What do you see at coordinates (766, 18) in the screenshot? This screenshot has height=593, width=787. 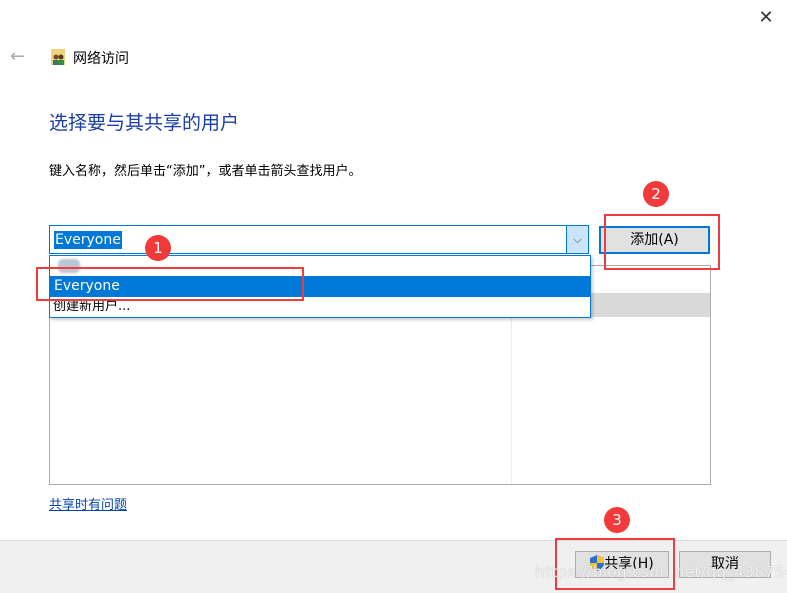 I see `close-icon: ✕` at bounding box center [766, 18].